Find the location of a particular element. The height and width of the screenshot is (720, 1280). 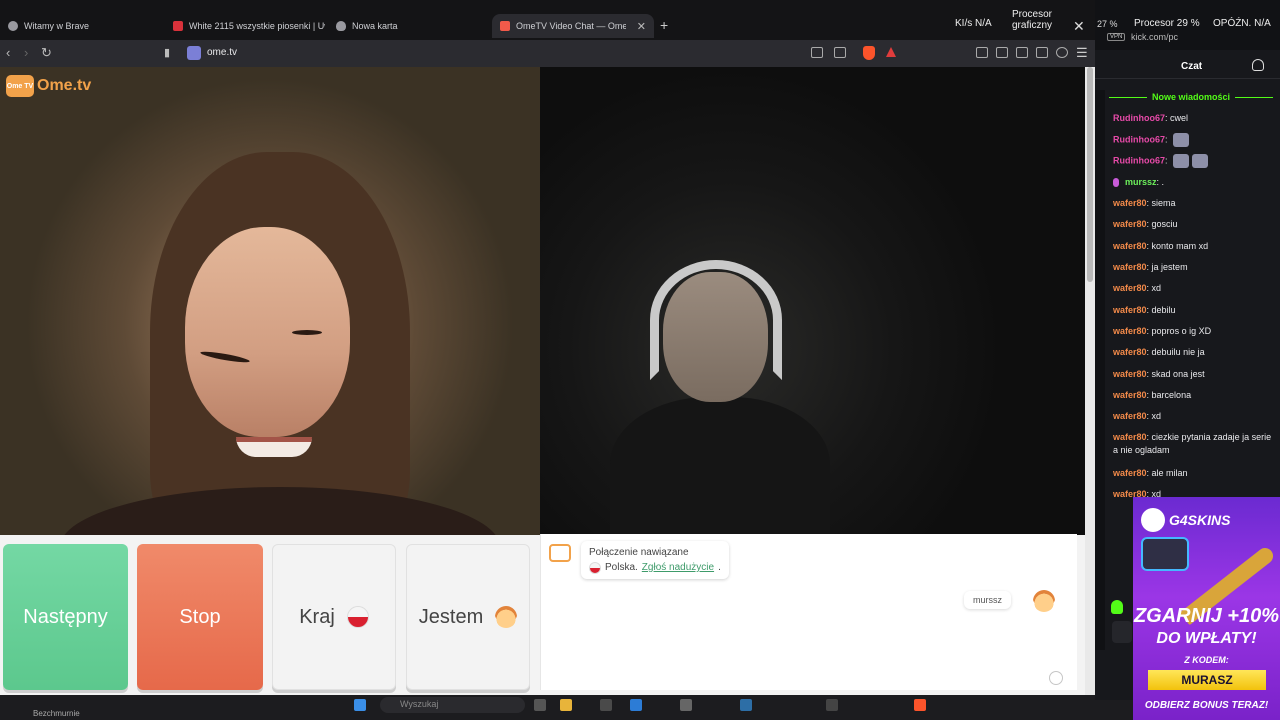

explorer-icon is located at coordinates (566, 705).